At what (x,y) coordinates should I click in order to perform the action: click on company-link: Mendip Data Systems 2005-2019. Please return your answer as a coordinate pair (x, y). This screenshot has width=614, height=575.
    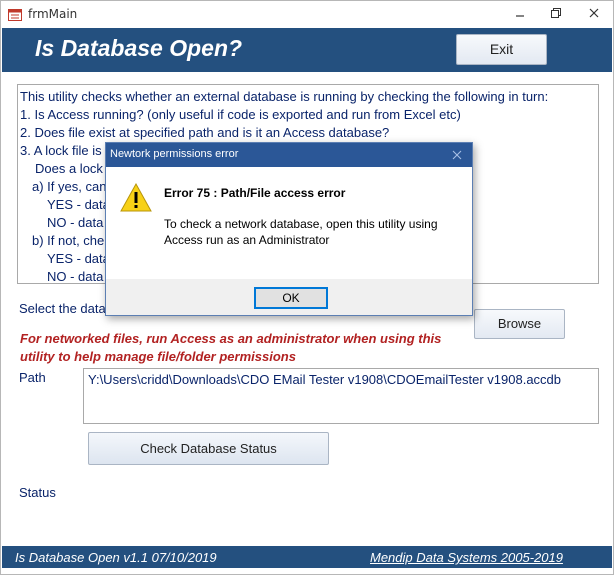
    Looking at the image, I should click on (466, 557).